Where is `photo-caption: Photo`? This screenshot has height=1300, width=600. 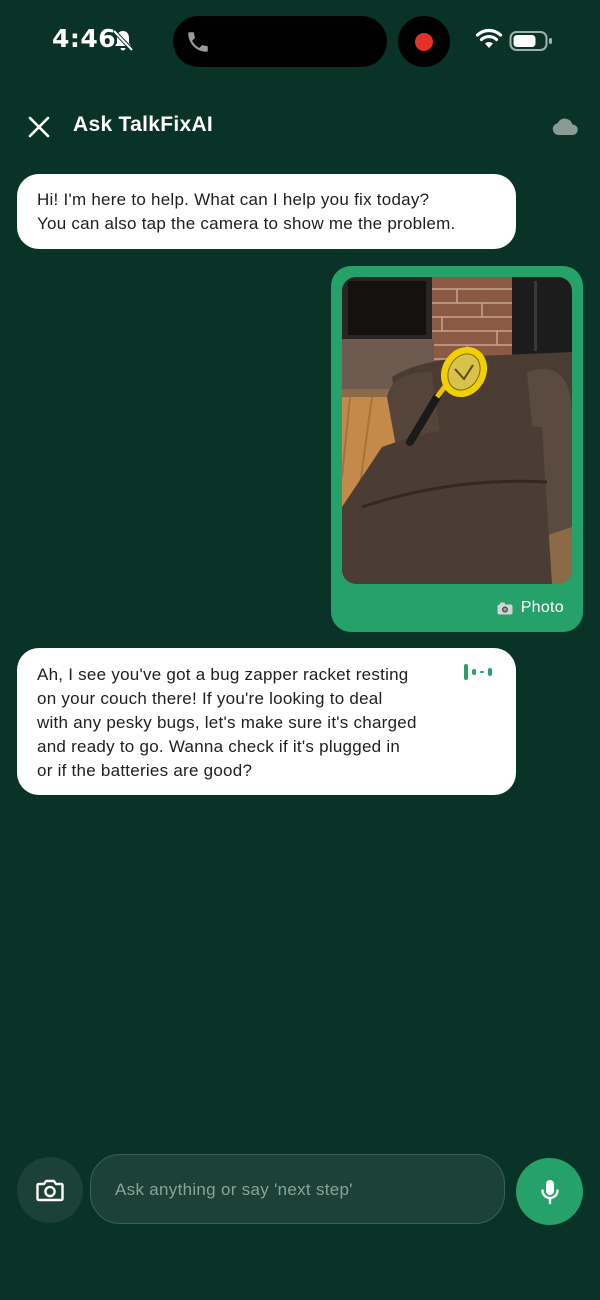 photo-caption: Photo is located at coordinates (530, 608).